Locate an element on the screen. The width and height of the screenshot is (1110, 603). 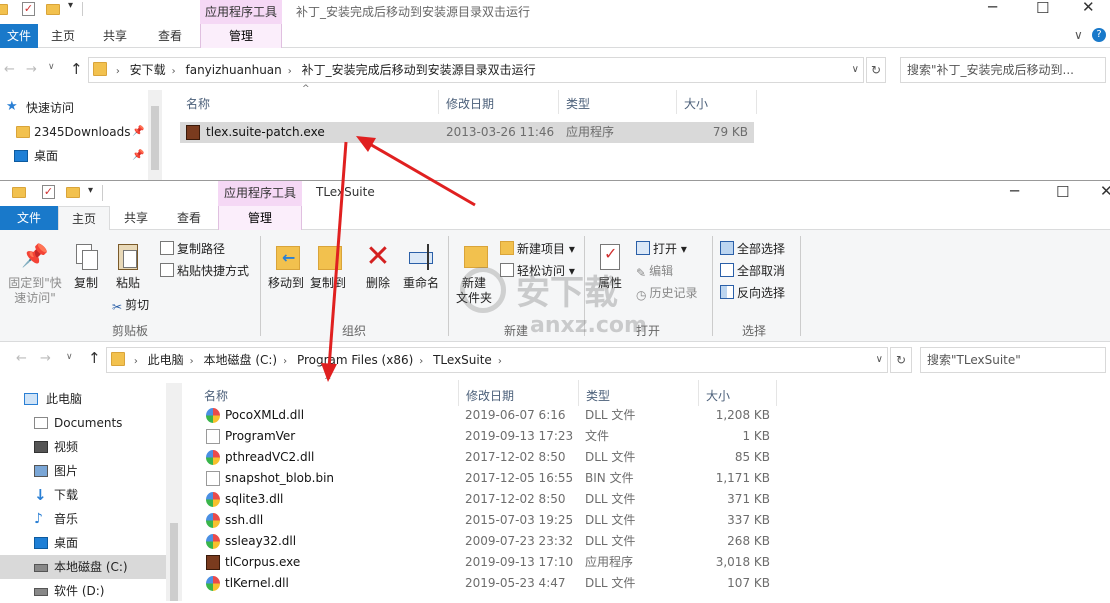
nav-local-disk-c: 本地磁盘 (C:) is located at coordinates (83, 567).